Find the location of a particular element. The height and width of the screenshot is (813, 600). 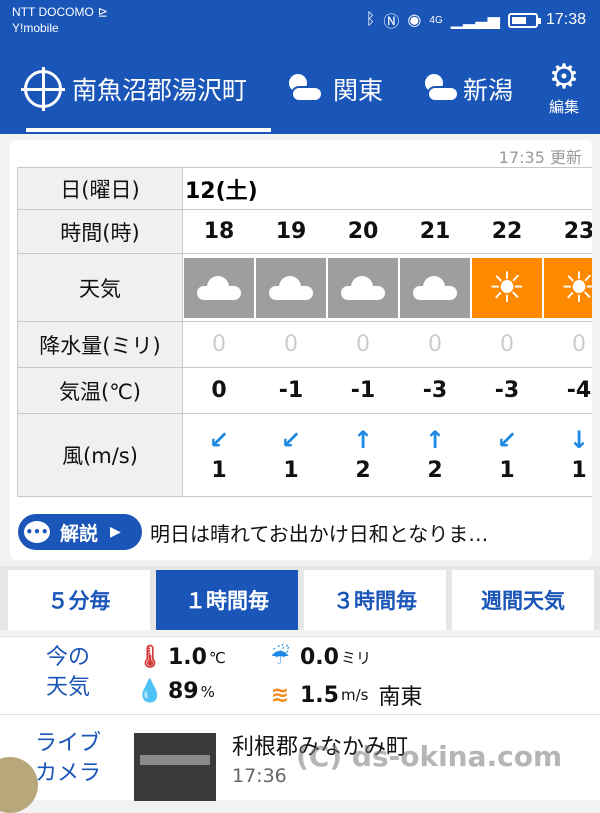

row-header: 日(曜日) is located at coordinates (100, 188).